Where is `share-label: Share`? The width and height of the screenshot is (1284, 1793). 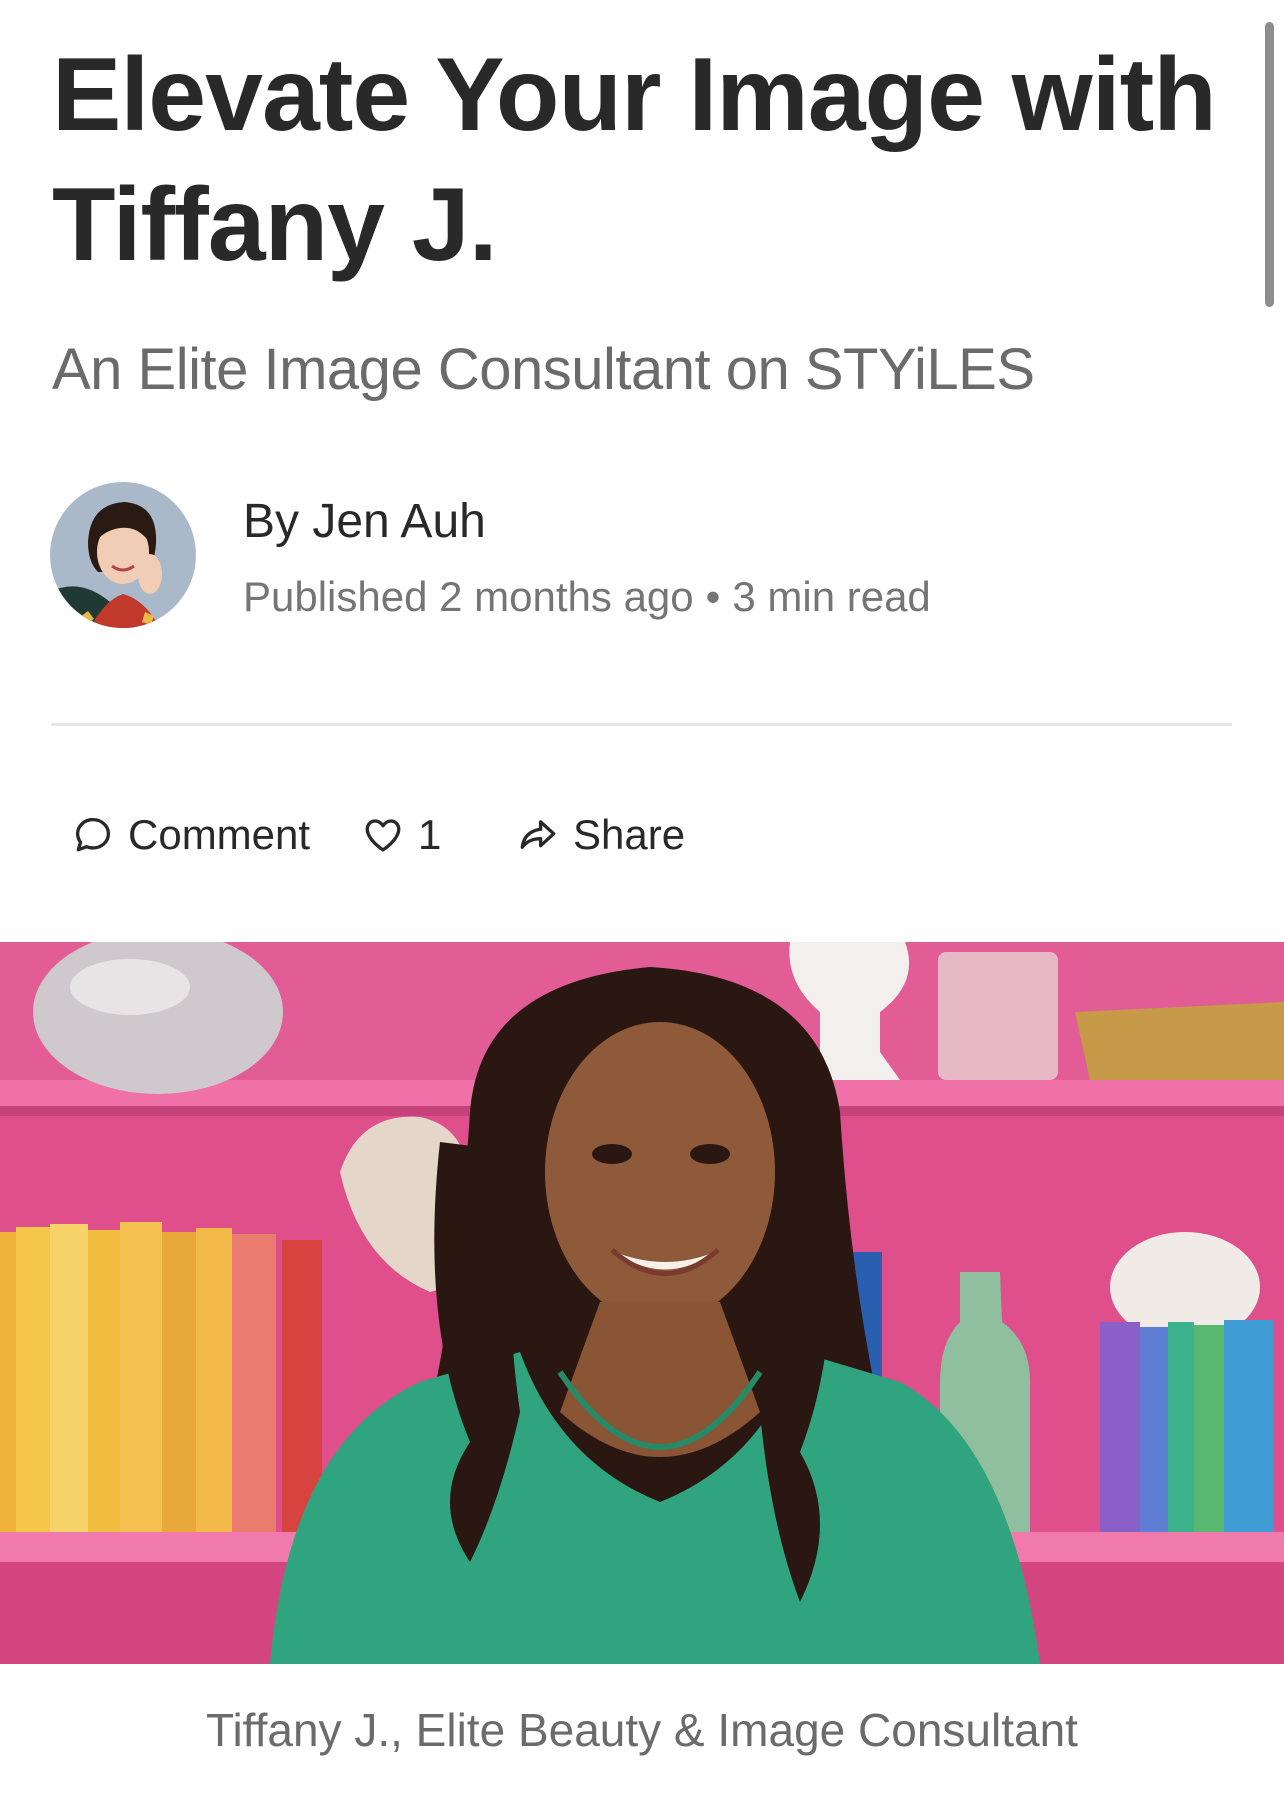
share-label: Share is located at coordinates (629, 834).